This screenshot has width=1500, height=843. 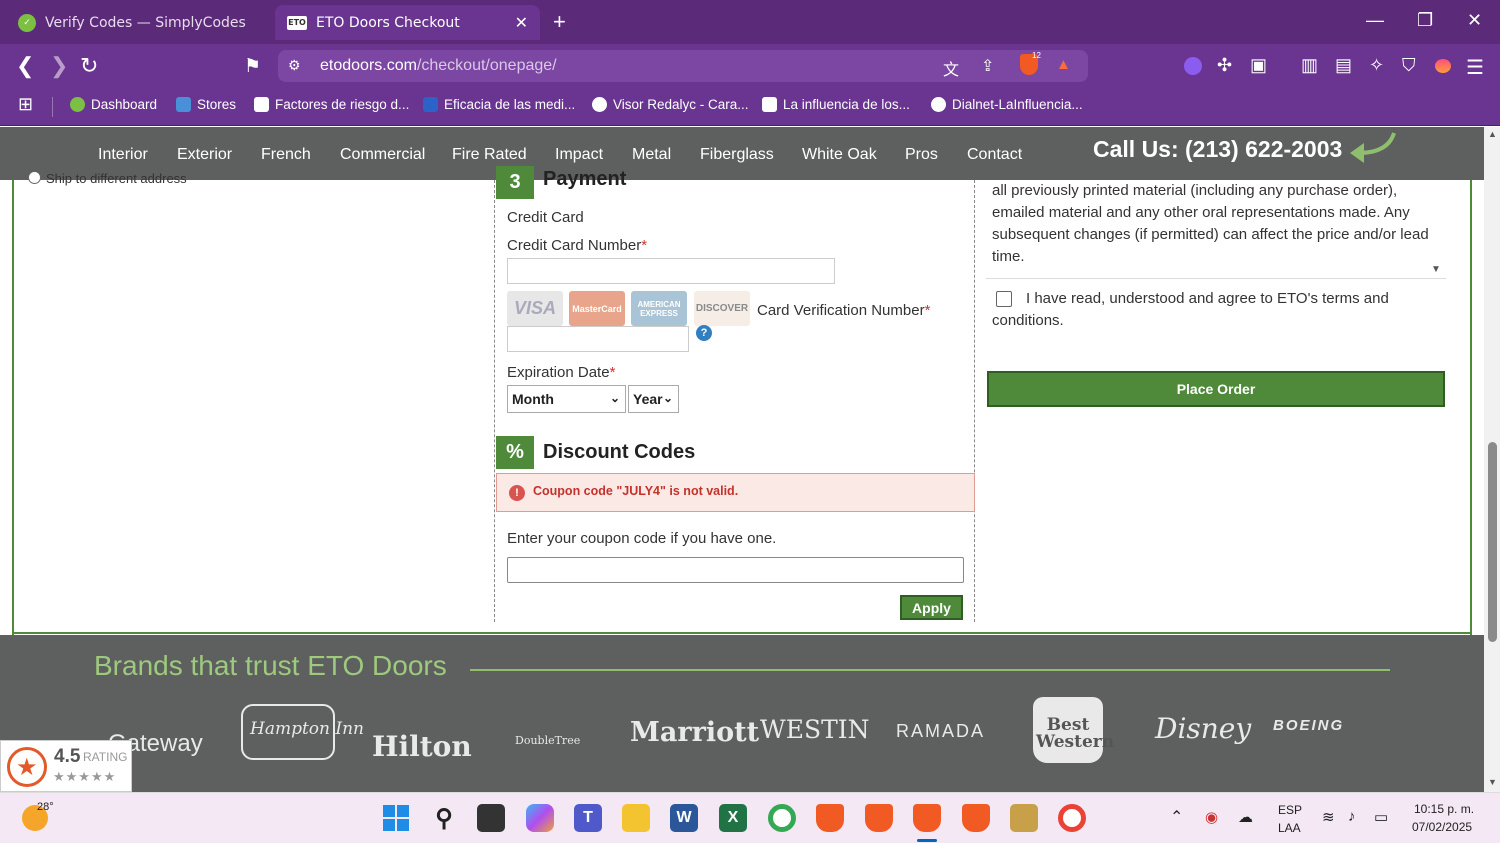 What do you see at coordinates (1328, 817) in the screenshot?
I see `wifi-icon: ≋` at bounding box center [1328, 817].